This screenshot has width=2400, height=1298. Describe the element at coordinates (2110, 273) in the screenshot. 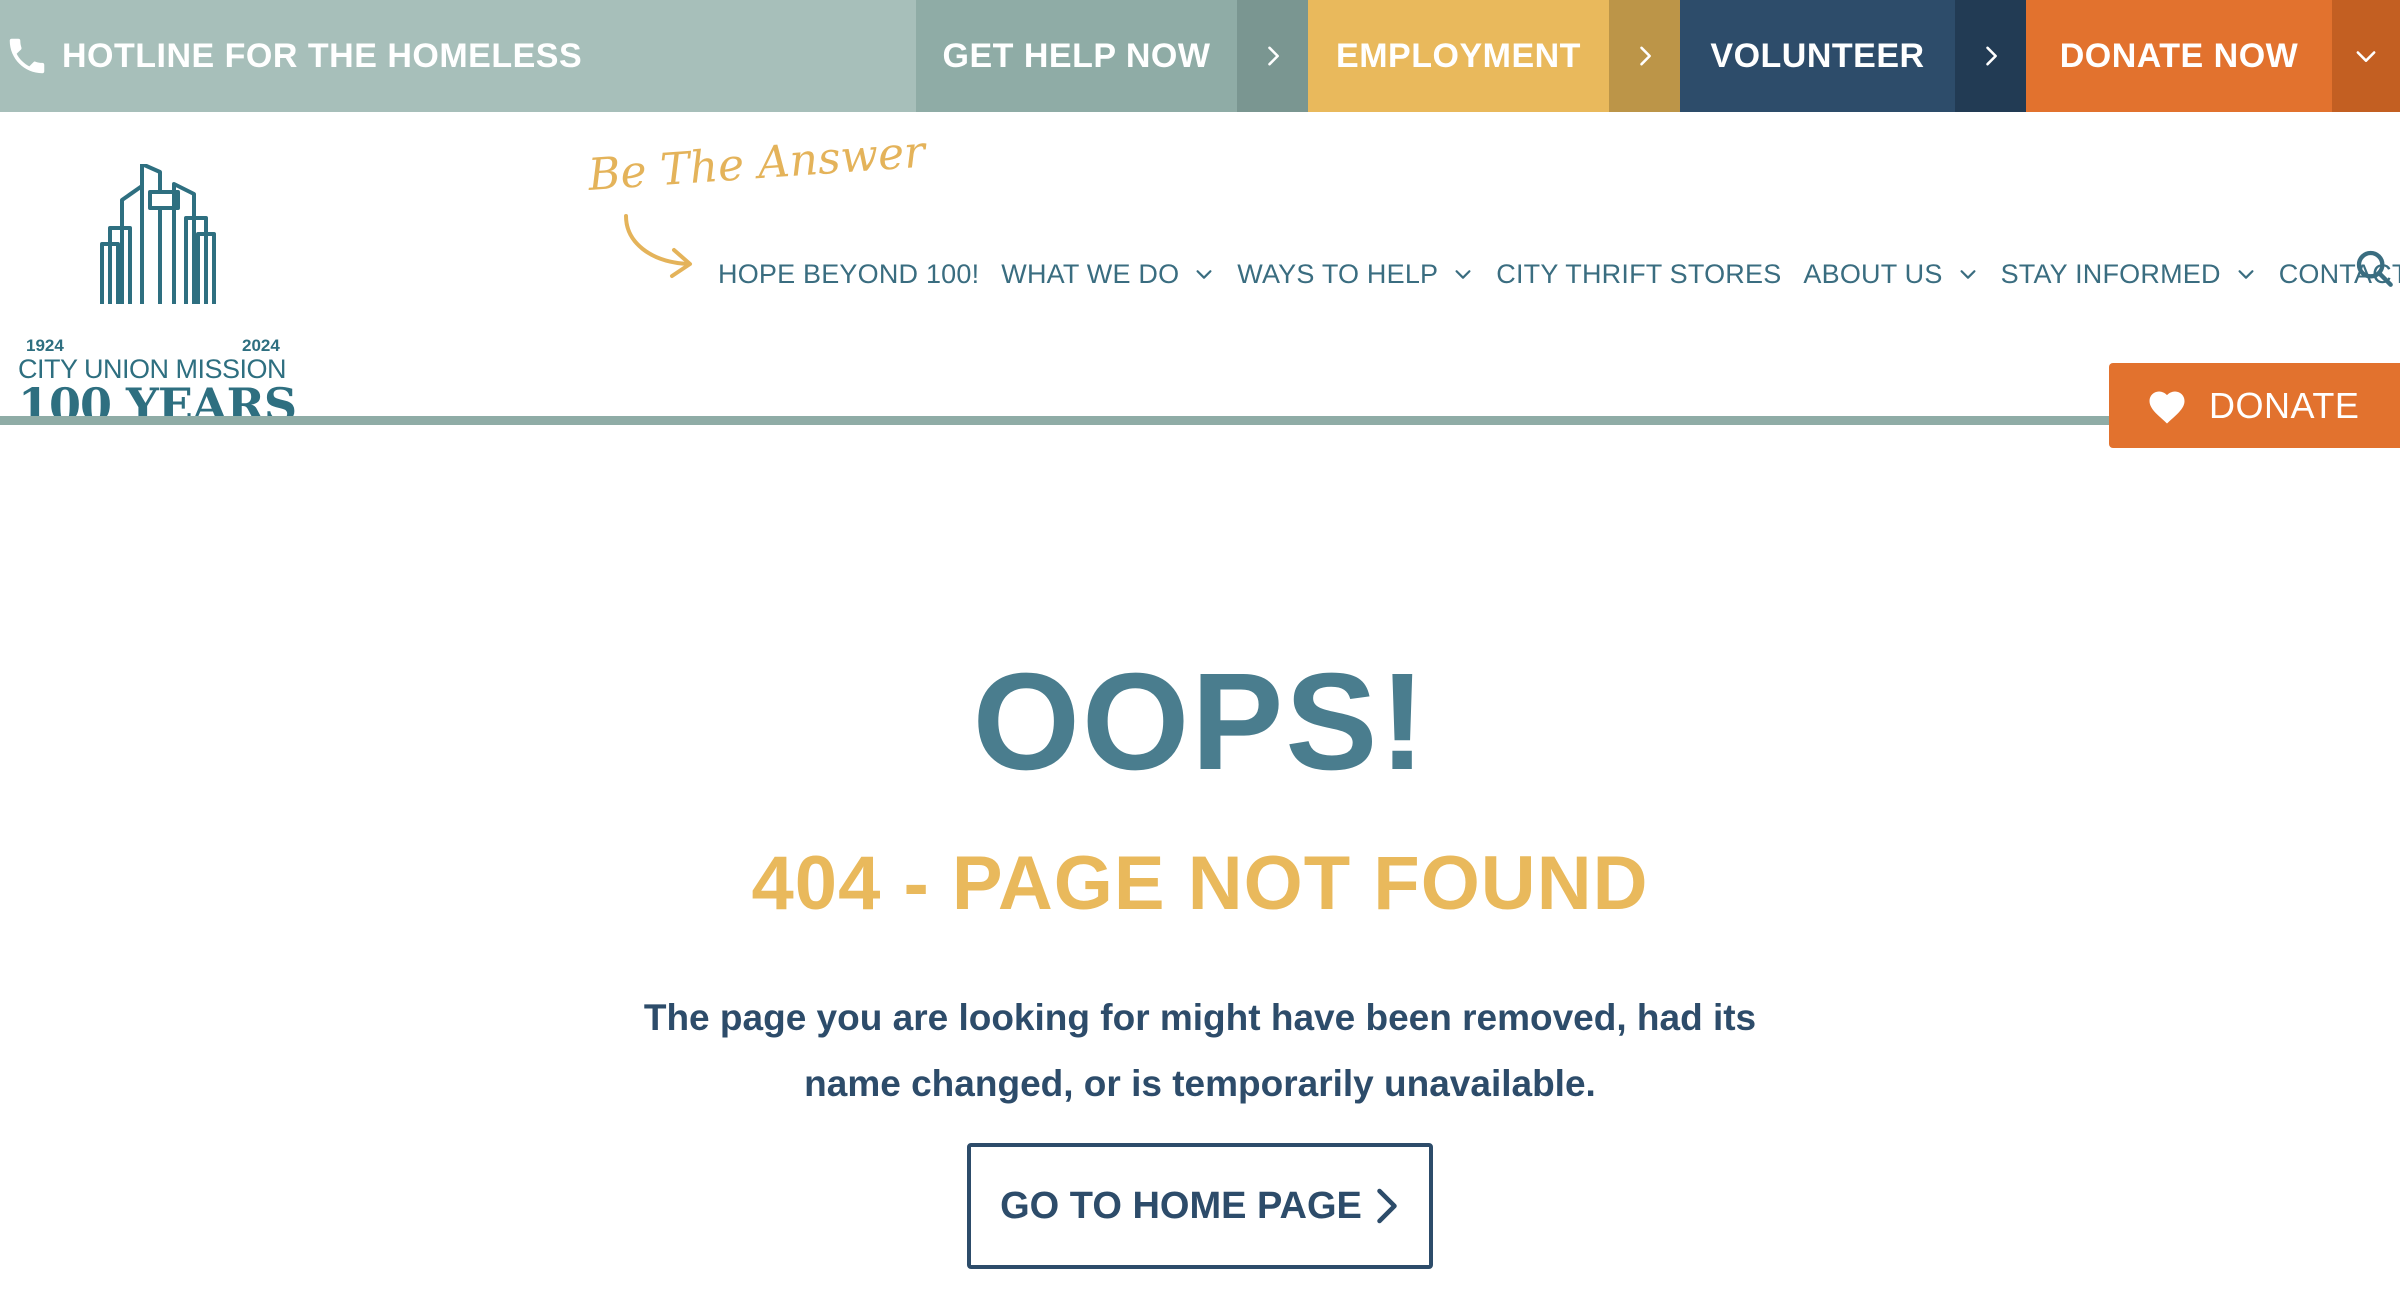

I see `nav-label: STAY INFORMED` at that location.